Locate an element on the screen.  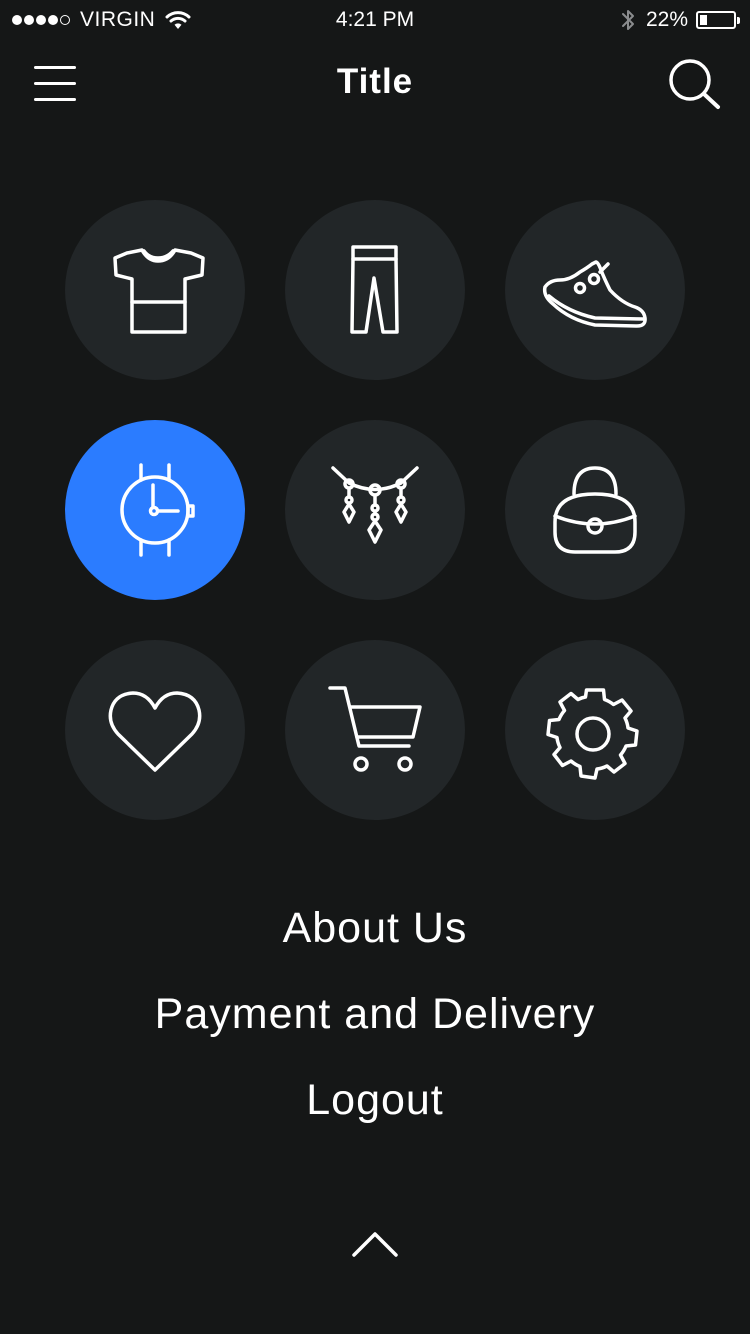
category-watches is located at coordinates (155, 510).